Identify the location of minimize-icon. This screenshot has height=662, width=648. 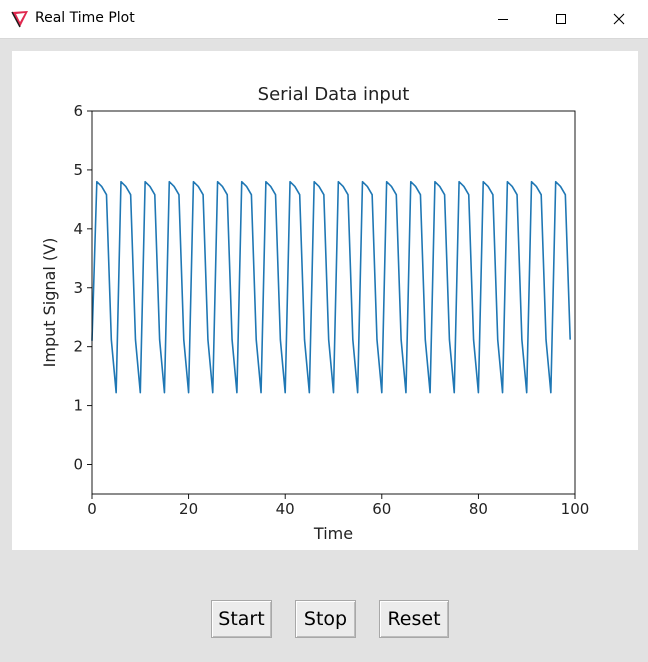
(503, 19).